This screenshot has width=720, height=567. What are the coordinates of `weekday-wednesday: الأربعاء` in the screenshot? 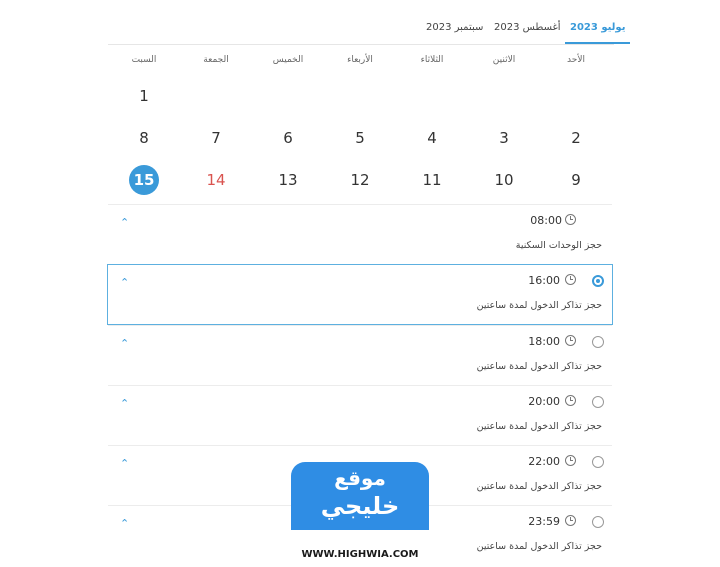 It's located at (360, 60).